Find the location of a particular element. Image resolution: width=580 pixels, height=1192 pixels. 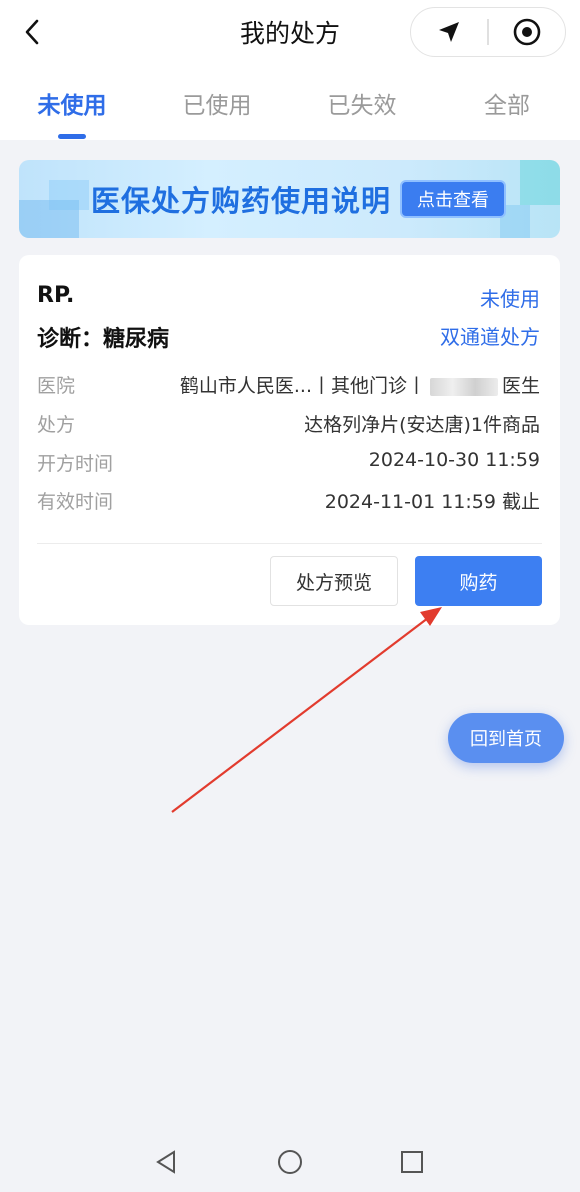

hospital-value: 鹤山市人民医...丨其他门诊丨 医生 is located at coordinates (360, 384).